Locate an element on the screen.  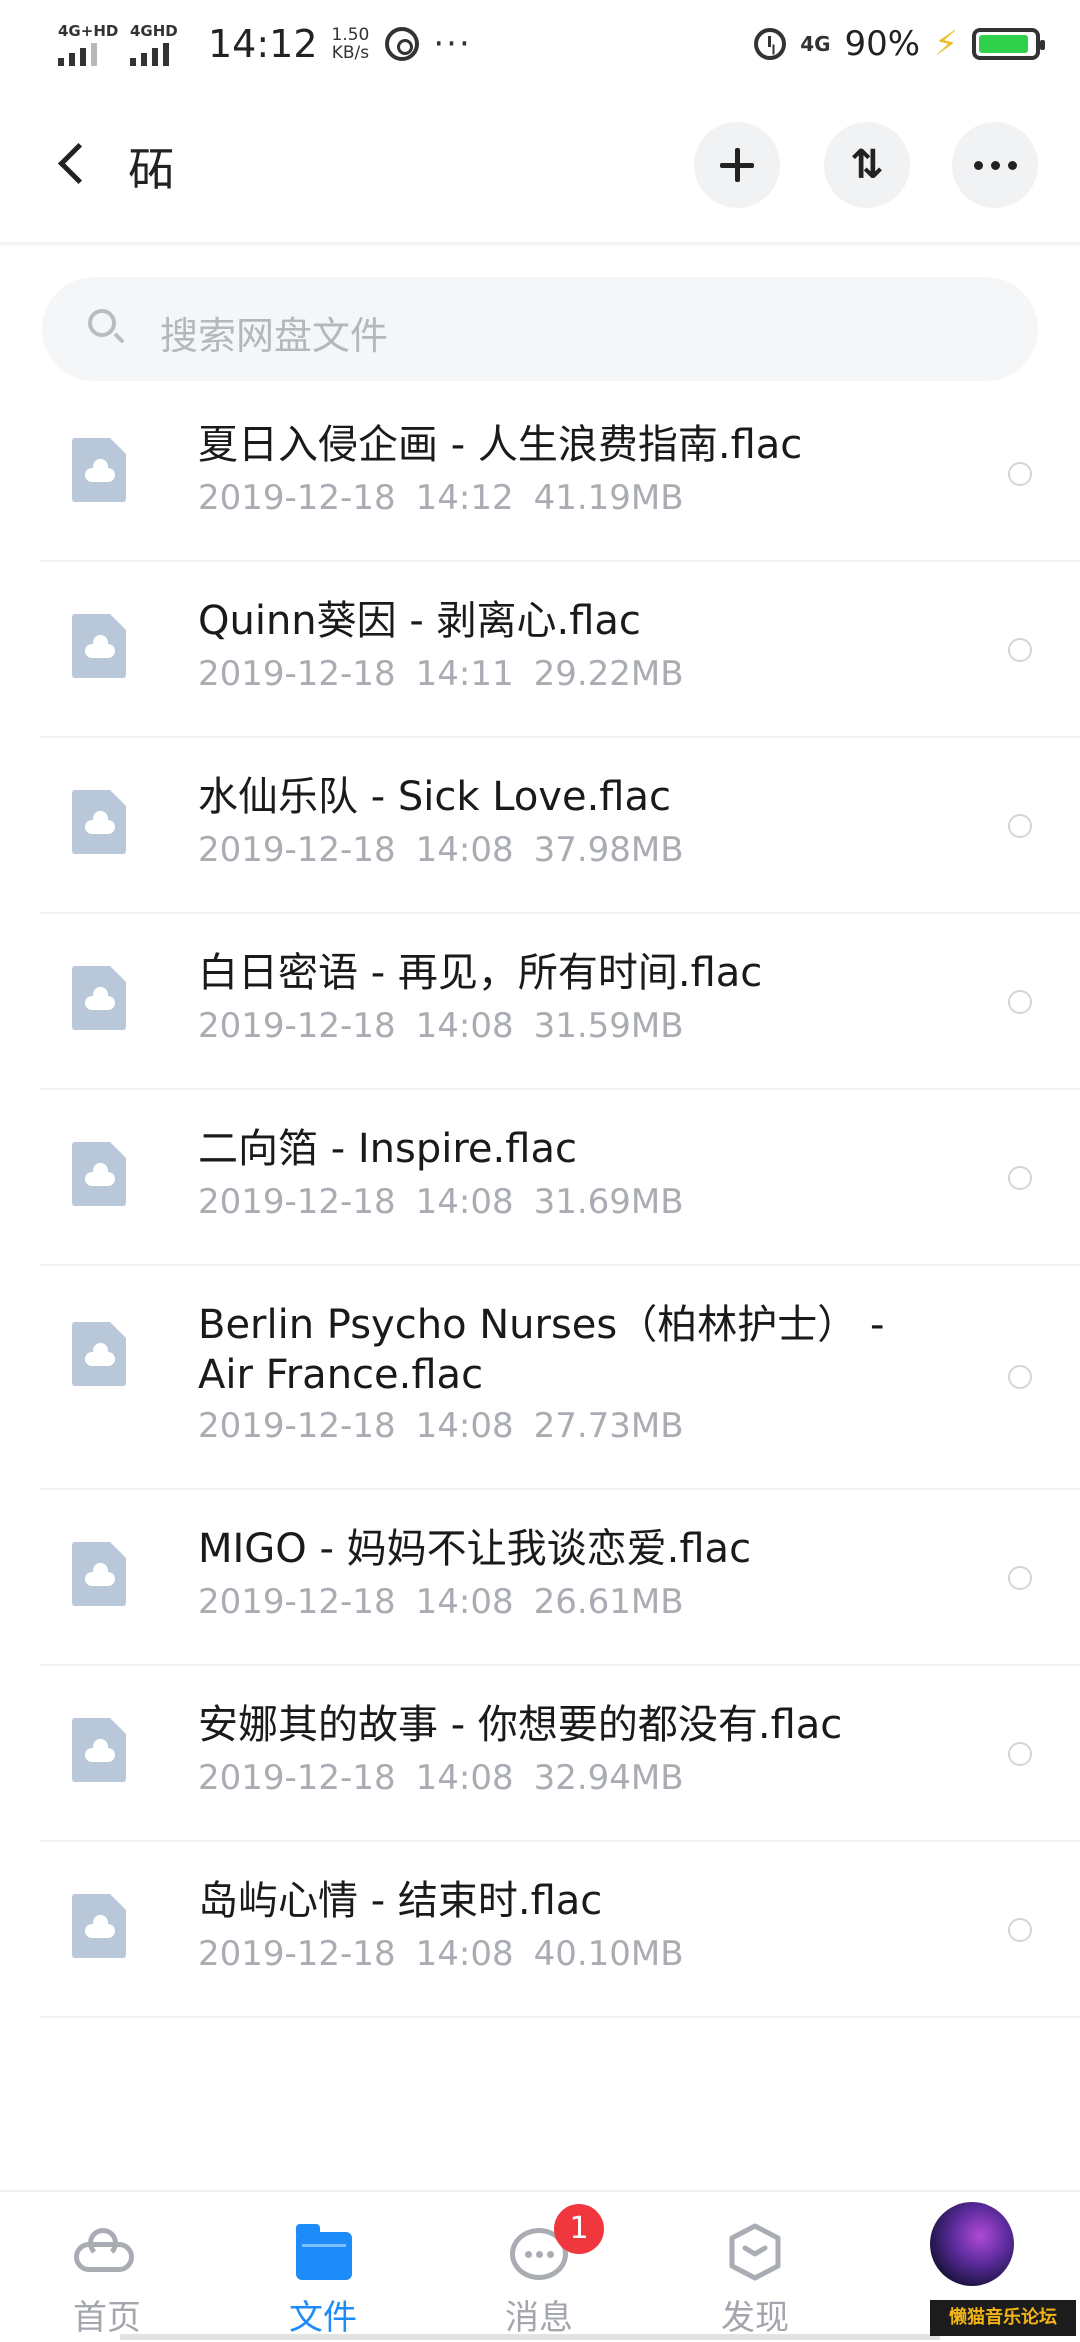
more-button is located at coordinates (995, 165).